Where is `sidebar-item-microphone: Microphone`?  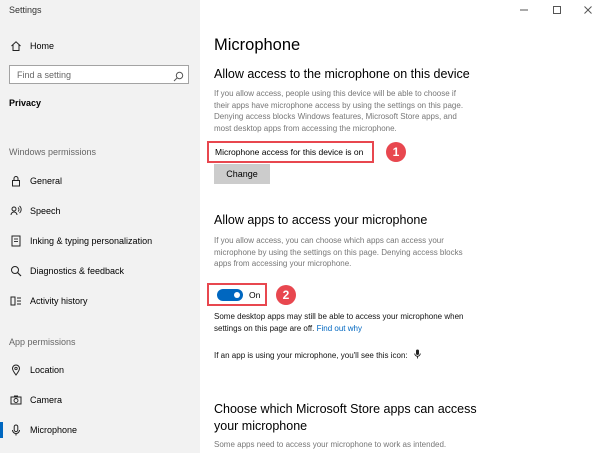
sidebar-item-microphone: Microphone is located at coordinates (100, 430).